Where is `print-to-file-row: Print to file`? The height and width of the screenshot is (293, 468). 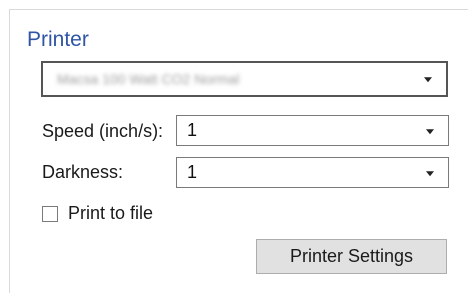 print-to-file-row: Print to file is located at coordinates (97, 213).